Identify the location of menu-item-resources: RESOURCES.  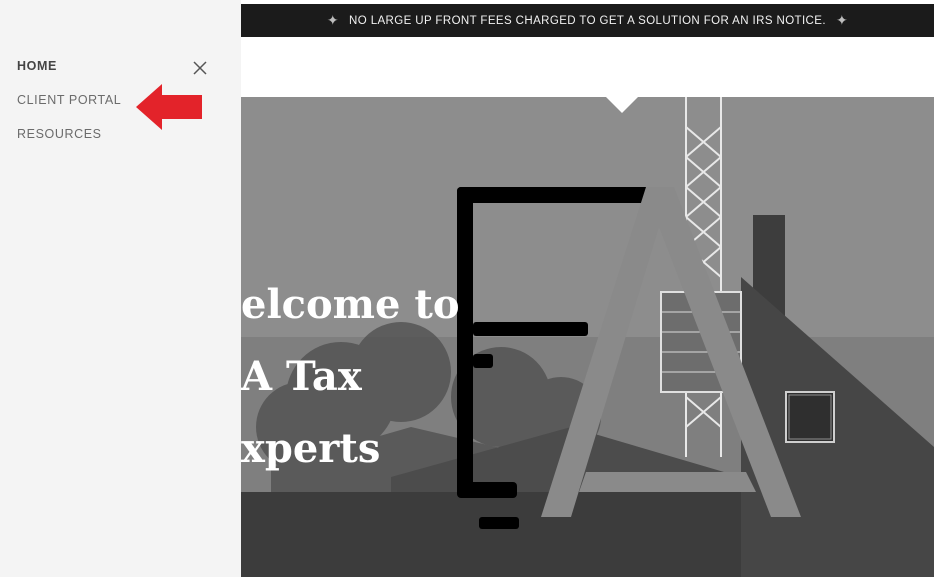
(59, 134).